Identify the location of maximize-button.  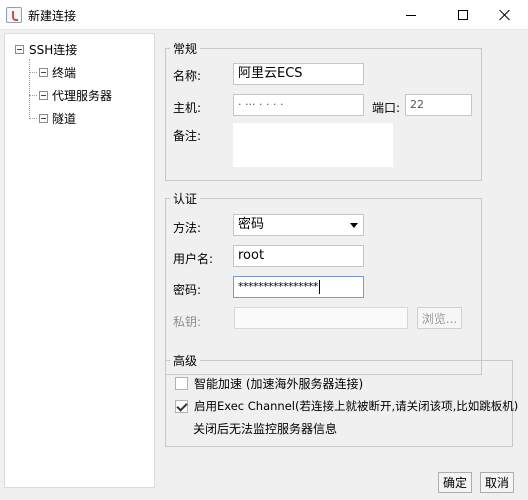
(463, 15).